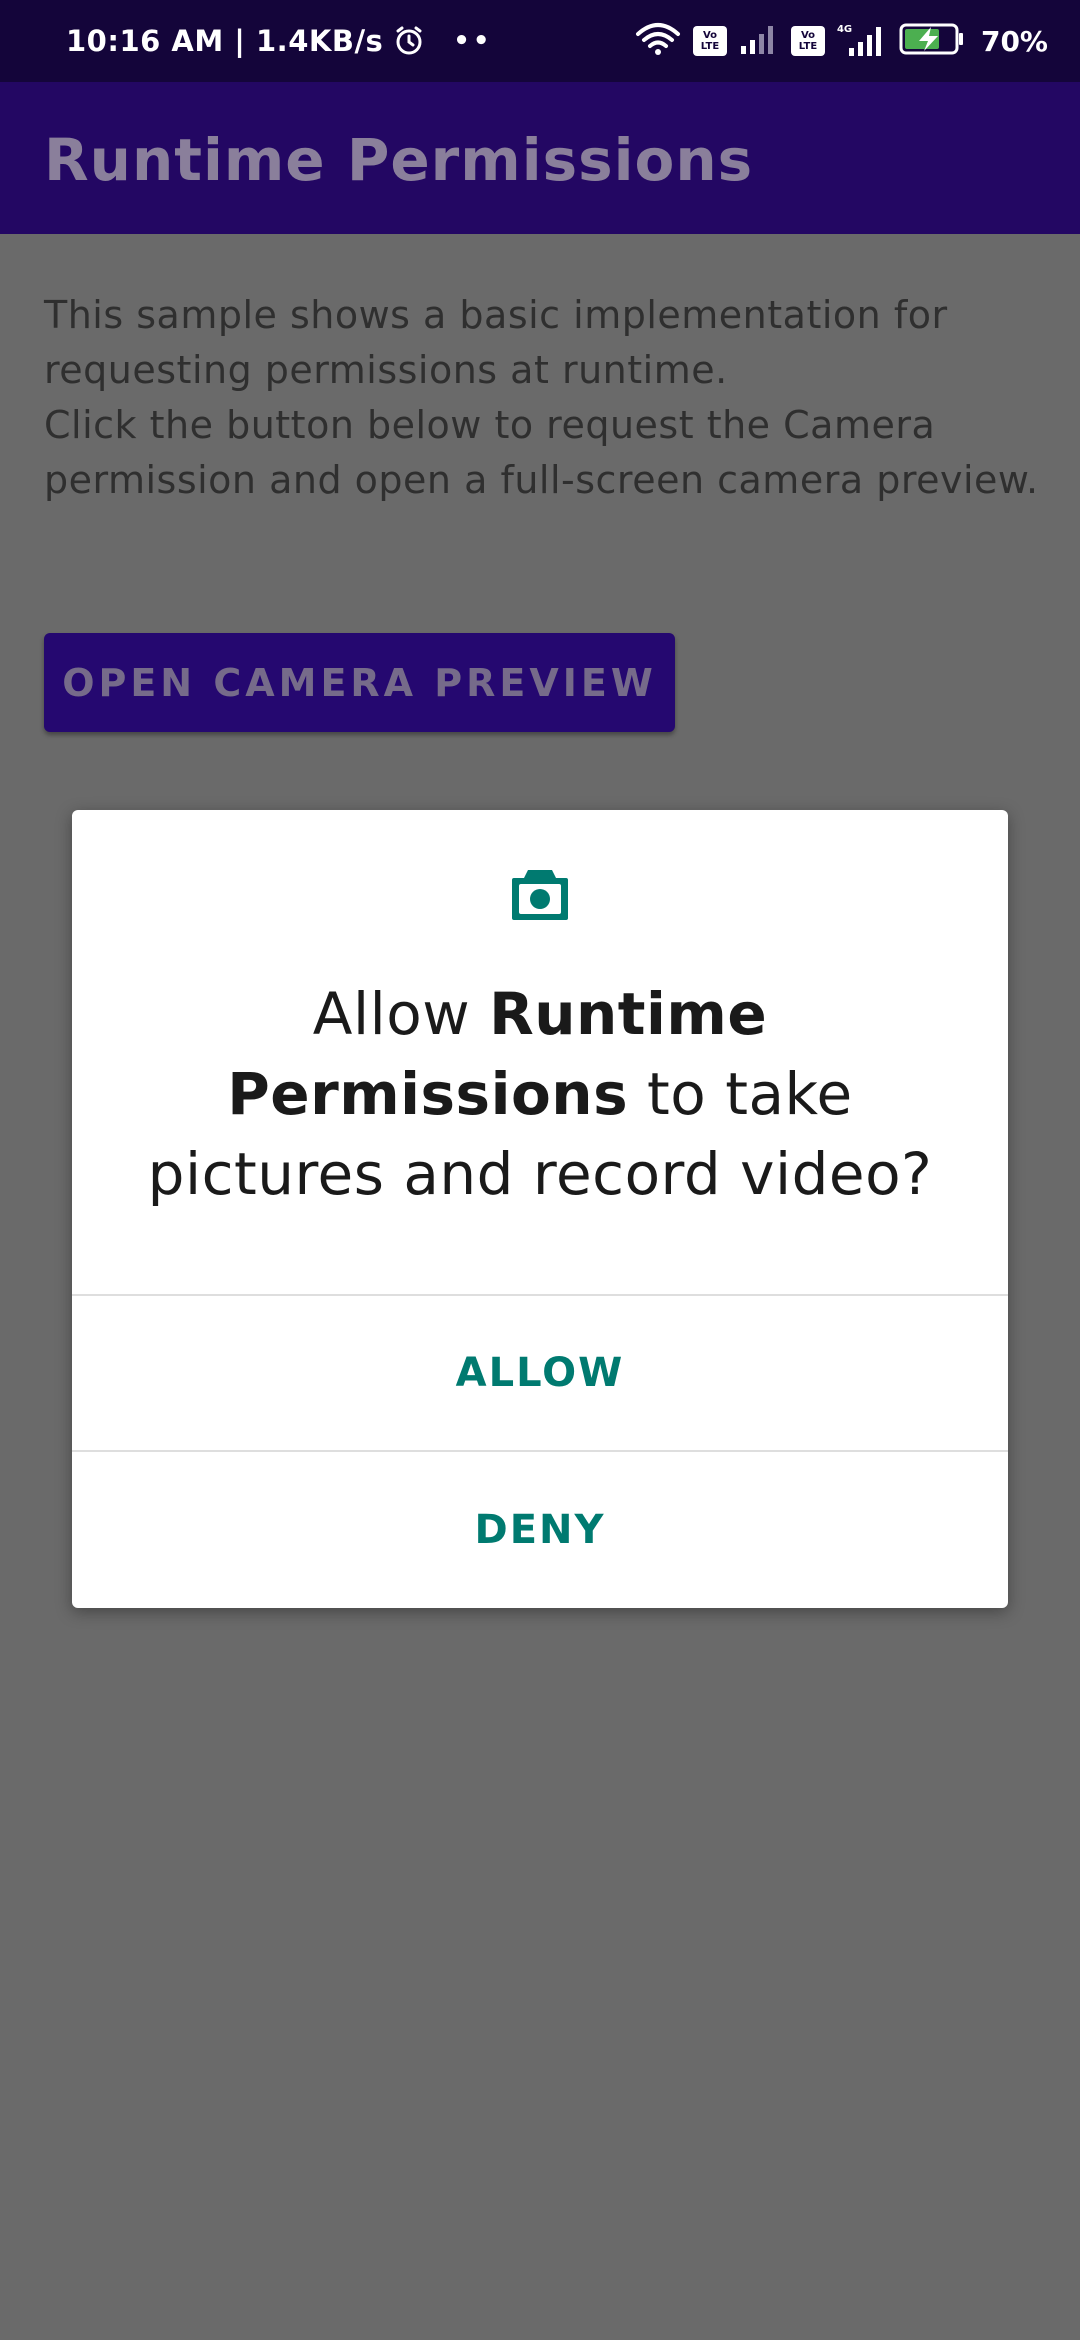 This screenshot has width=1080, height=2340. What do you see at coordinates (540, 1373) in the screenshot?
I see `allow-button: ALLOW` at bounding box center [540, 1373].